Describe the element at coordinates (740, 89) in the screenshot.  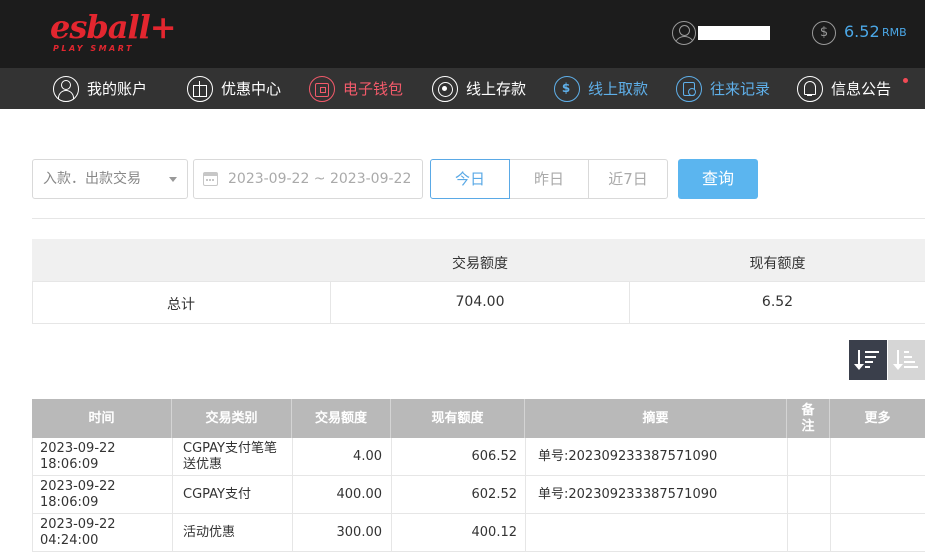
I see `nav-label: 往来记录` at that location.